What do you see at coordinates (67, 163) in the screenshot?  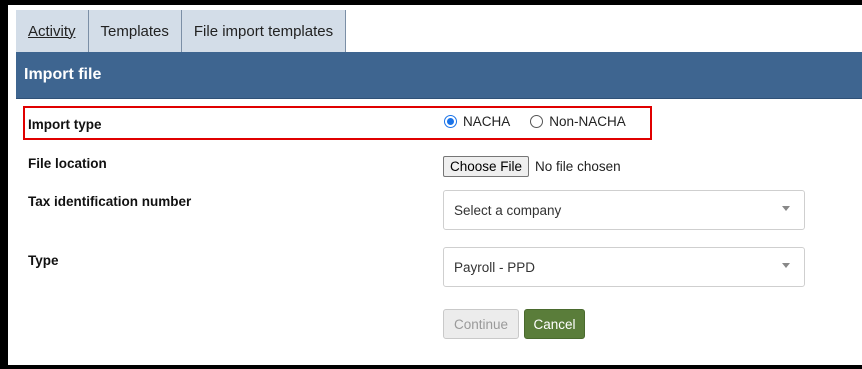 I see `file-location-label: File location` at bounding box center [67, 163].